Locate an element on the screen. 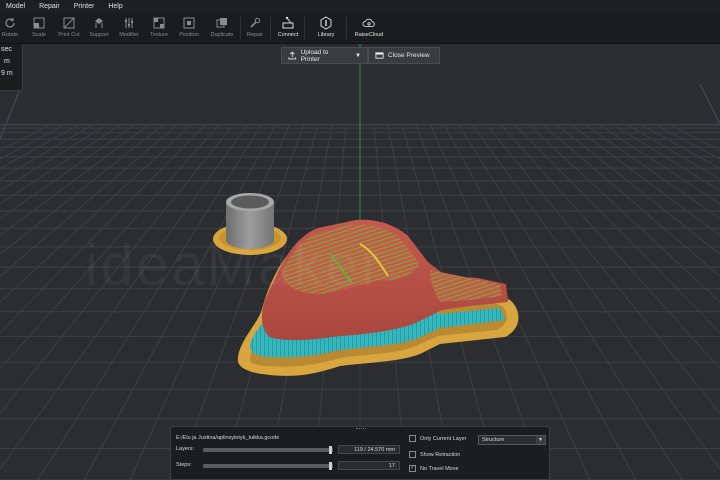 Image resolution: width=720 pixels, height=480 pixels. steps-label: Steps: is located at coordinates (184, 465).